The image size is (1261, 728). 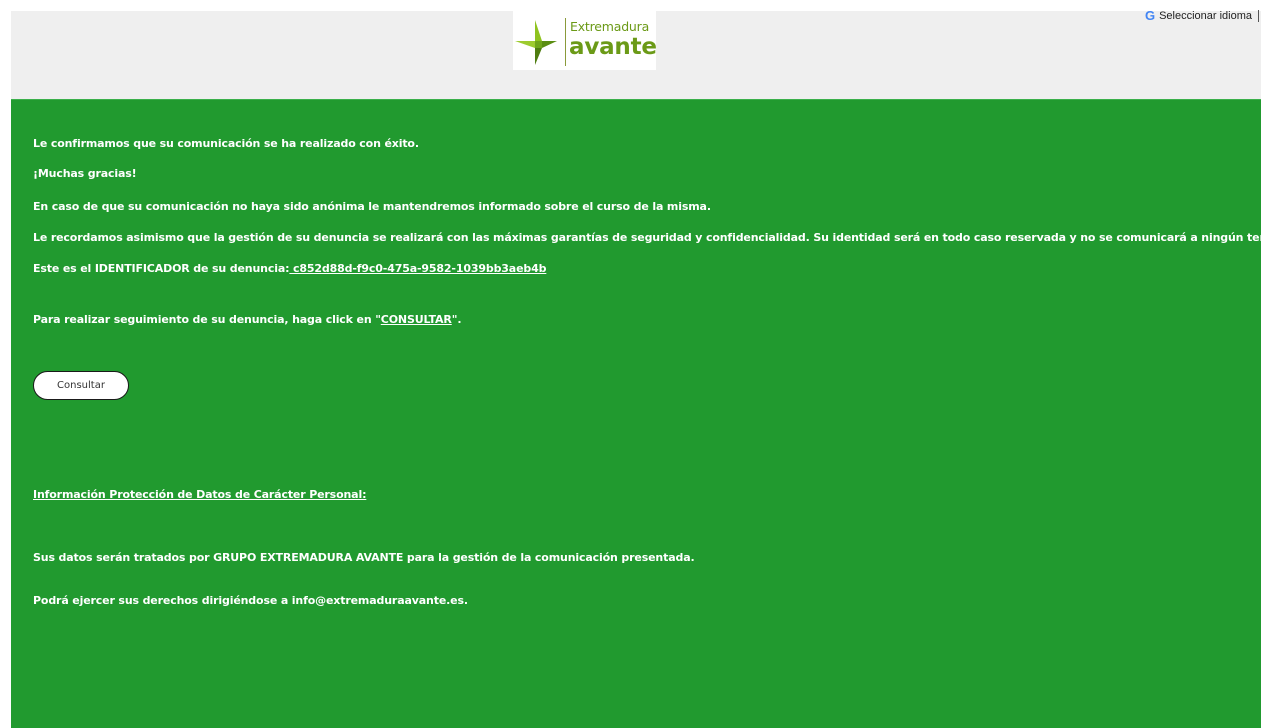 I want to click on logo-text-avante: avante, so click(x=613, y=47).